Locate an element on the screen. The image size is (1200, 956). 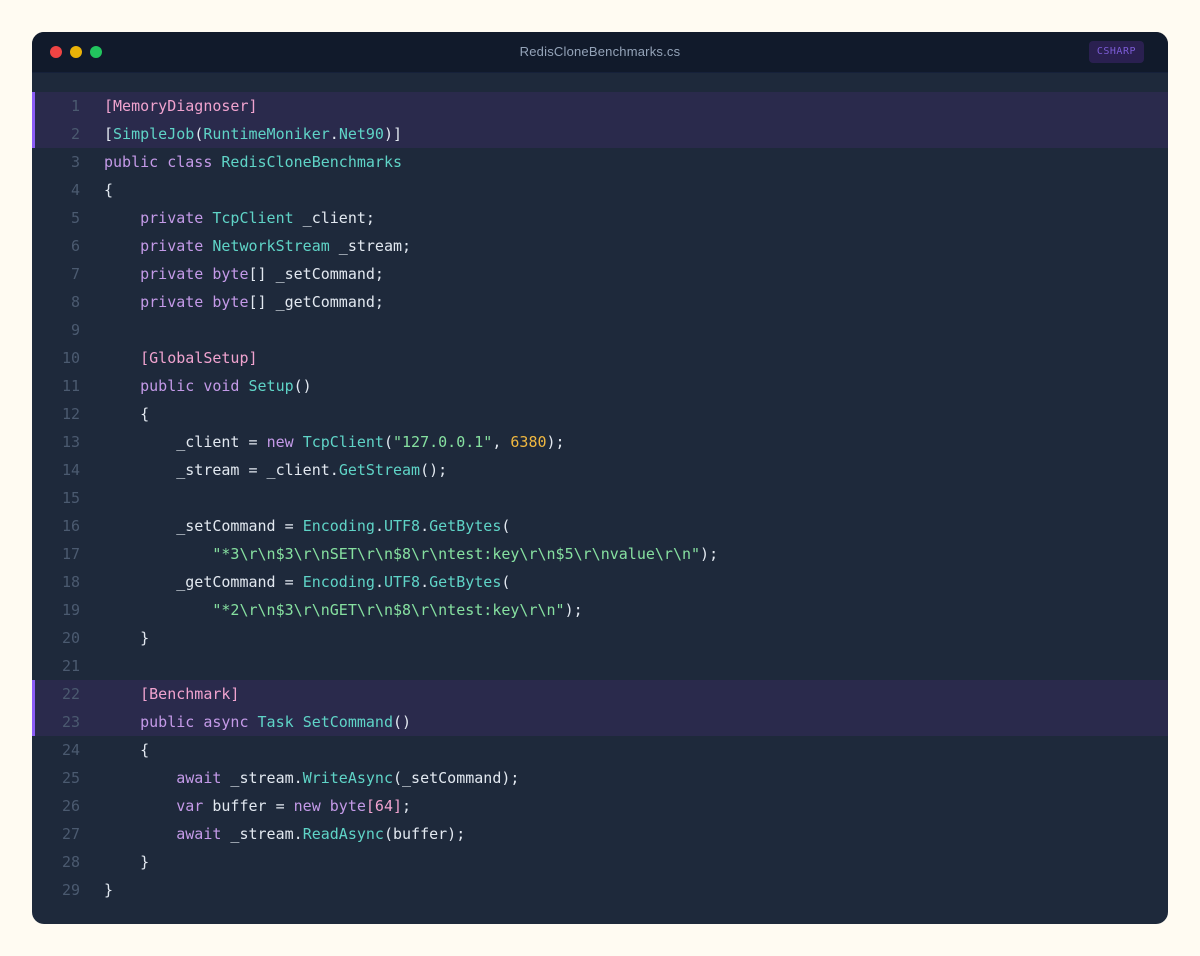
code-token: . is located at coordinates (379, 582).